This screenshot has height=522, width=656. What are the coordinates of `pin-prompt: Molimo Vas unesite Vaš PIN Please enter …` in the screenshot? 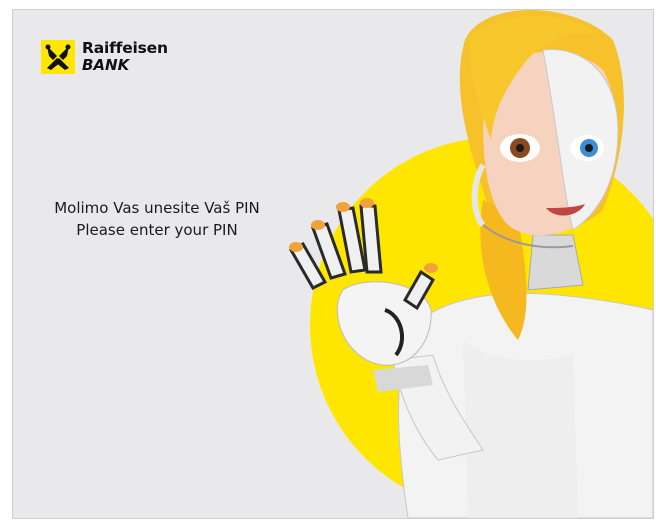 It's located at (157, 219).